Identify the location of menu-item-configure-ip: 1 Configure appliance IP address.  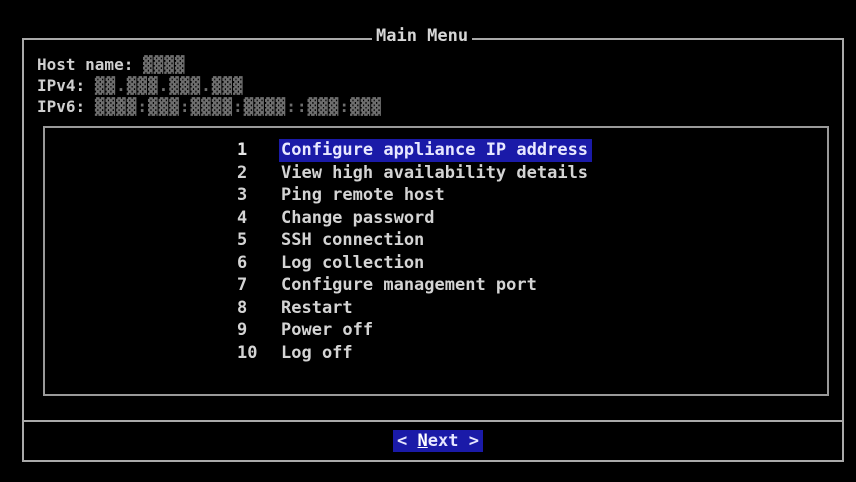
(411, 150).